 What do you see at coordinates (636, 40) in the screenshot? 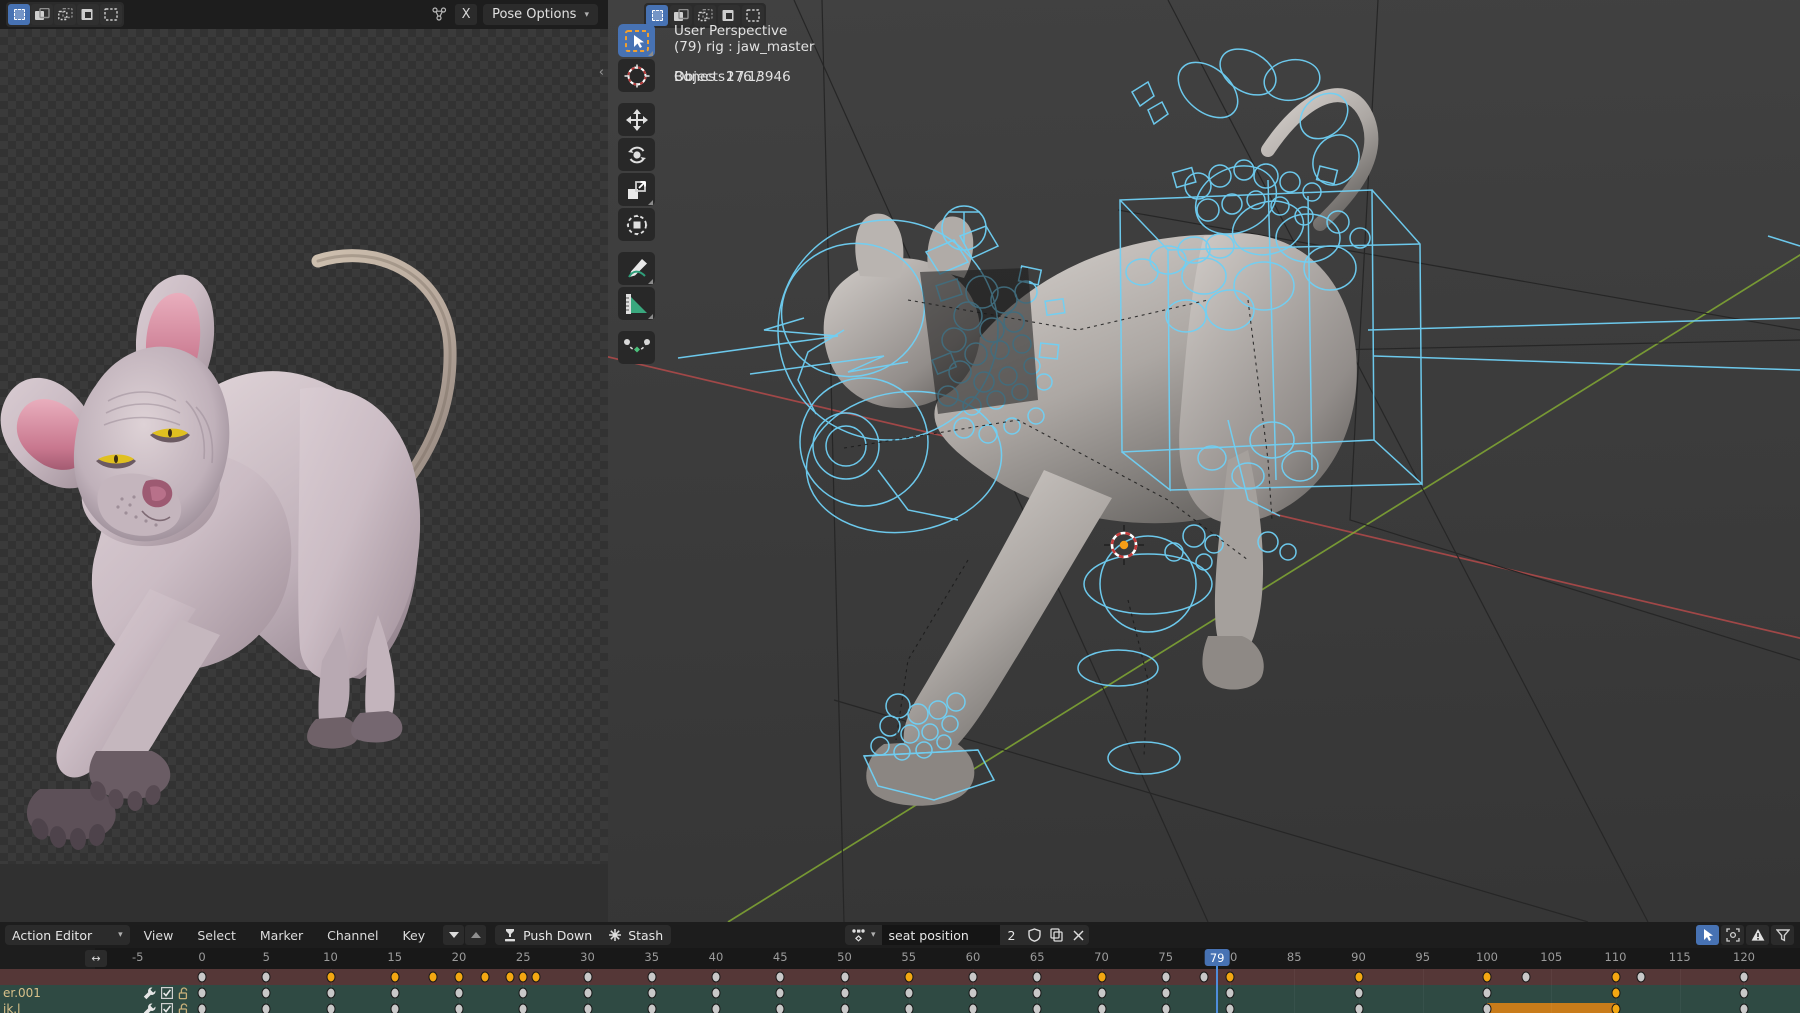
I see `tweak-tool-button` at bounding box center [636, 40].